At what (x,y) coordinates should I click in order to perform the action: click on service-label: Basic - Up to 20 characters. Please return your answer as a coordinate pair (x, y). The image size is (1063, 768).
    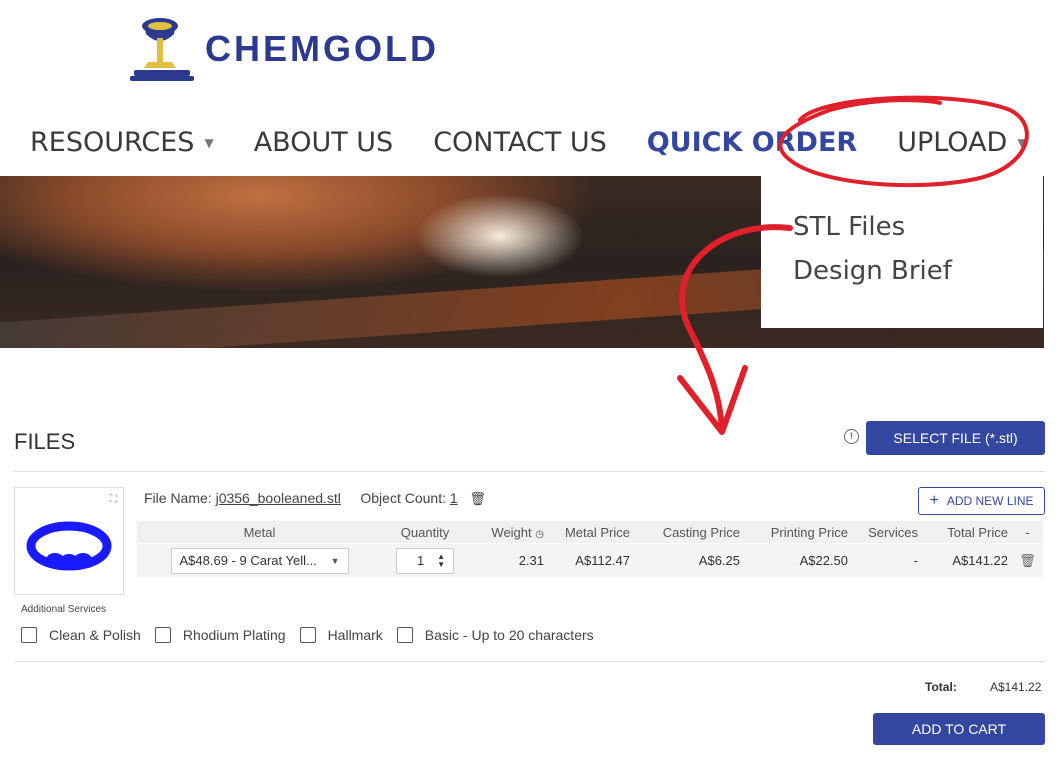
    Looking at the image, I should click on (509, 635).